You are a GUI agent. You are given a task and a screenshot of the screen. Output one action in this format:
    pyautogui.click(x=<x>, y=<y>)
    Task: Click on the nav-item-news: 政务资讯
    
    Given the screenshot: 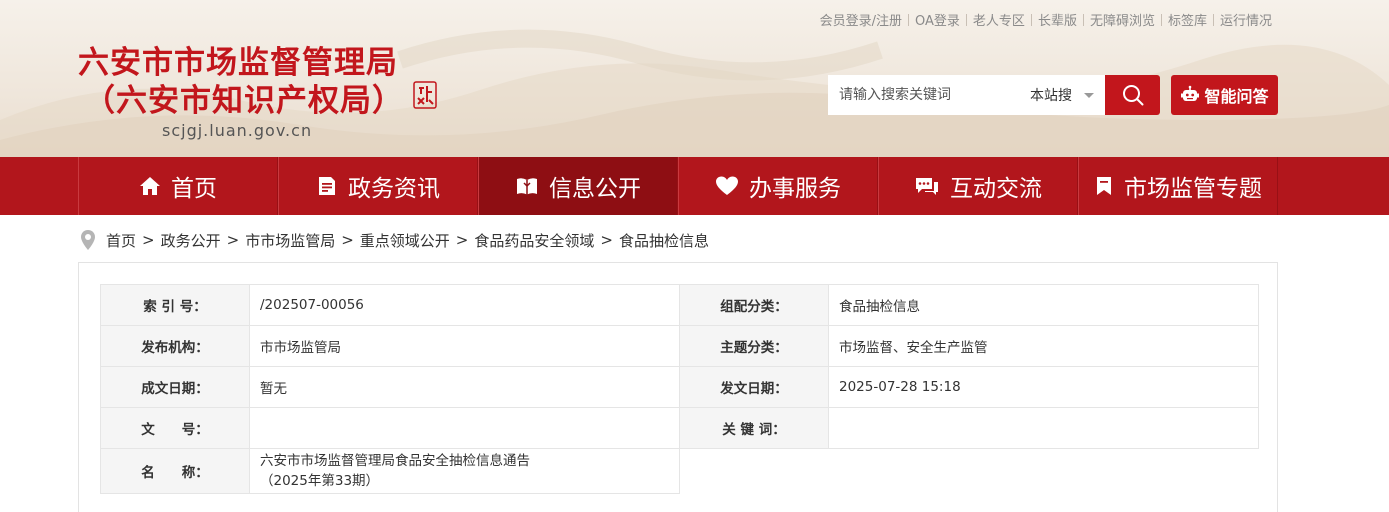 What is the action you would take?
    pyautogui.click(x=378, y=186)
    